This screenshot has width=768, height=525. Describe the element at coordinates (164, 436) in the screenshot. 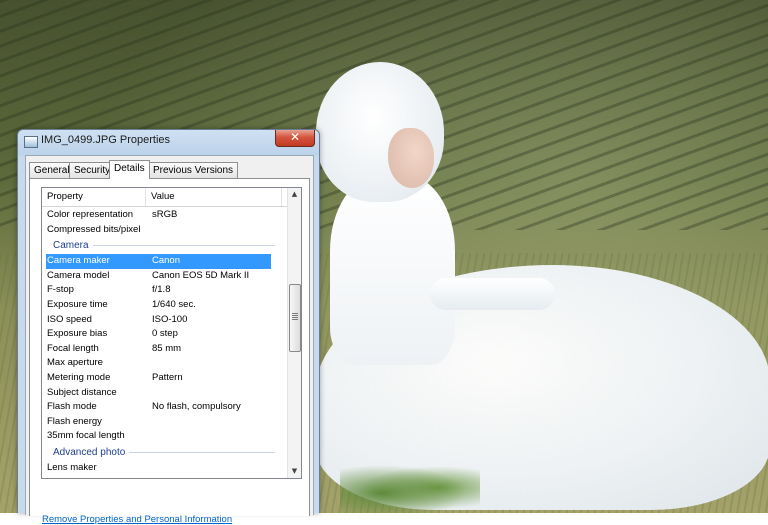

I see `list-row: 35mm focal length` at that location.